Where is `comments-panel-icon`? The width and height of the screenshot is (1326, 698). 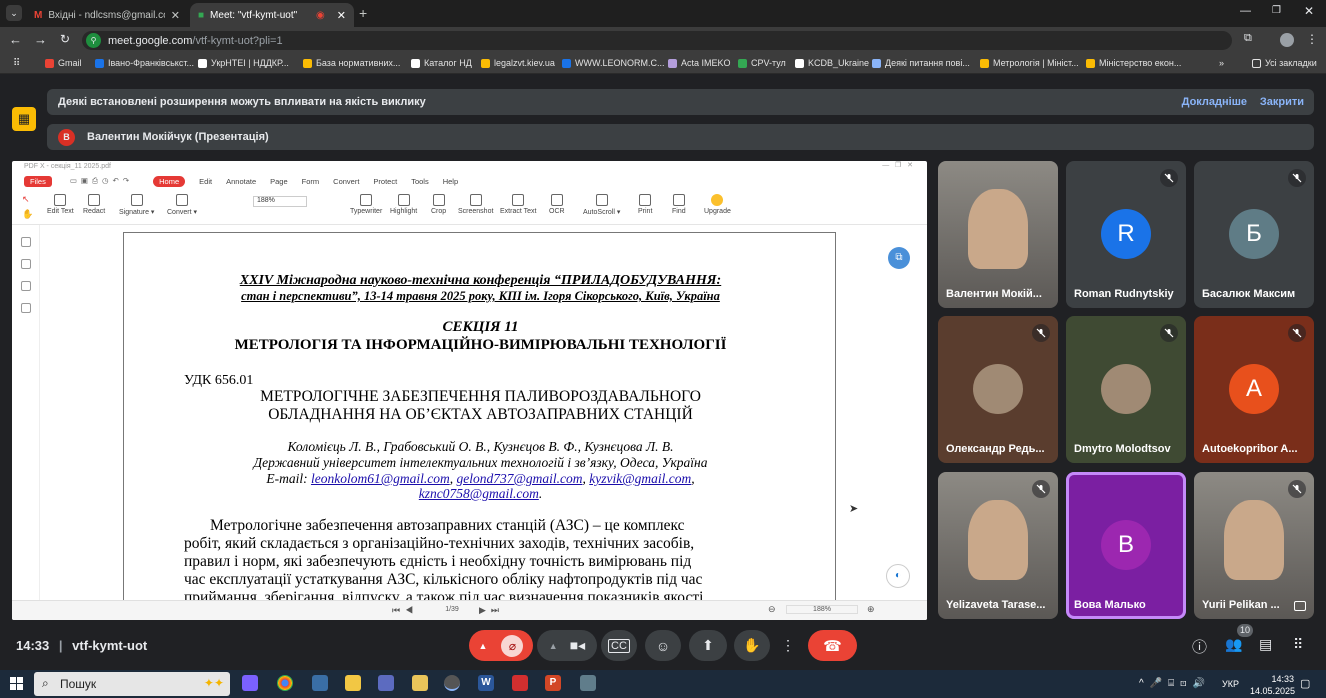
comments-panel-icon is located at coordinates (25, 286).